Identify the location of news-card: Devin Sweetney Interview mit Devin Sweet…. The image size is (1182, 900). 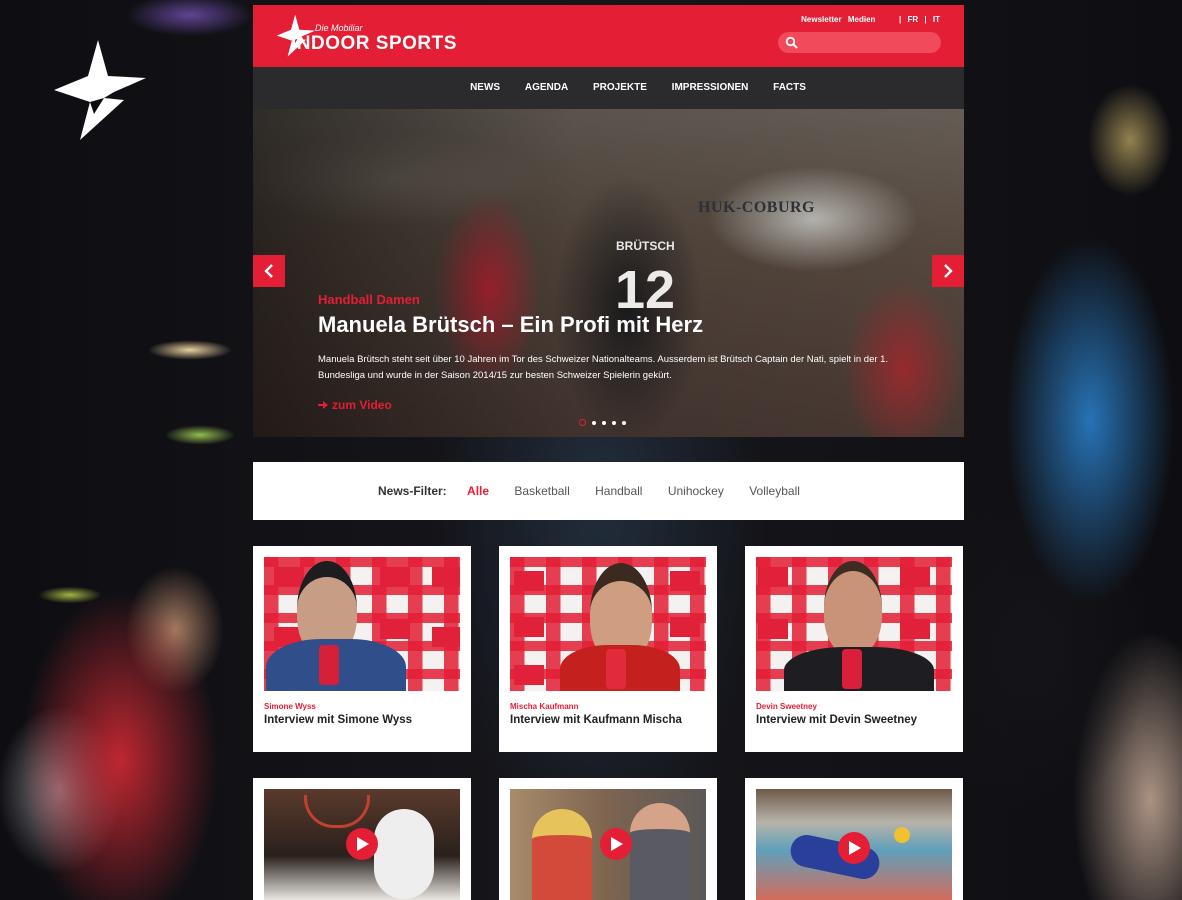
(854, 649).